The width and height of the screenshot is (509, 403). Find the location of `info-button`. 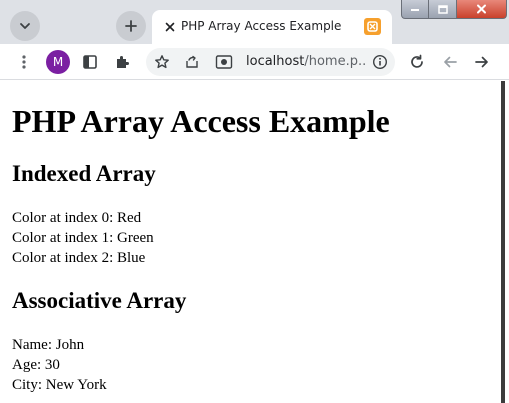

info-button is located at coordinates (380, 62).